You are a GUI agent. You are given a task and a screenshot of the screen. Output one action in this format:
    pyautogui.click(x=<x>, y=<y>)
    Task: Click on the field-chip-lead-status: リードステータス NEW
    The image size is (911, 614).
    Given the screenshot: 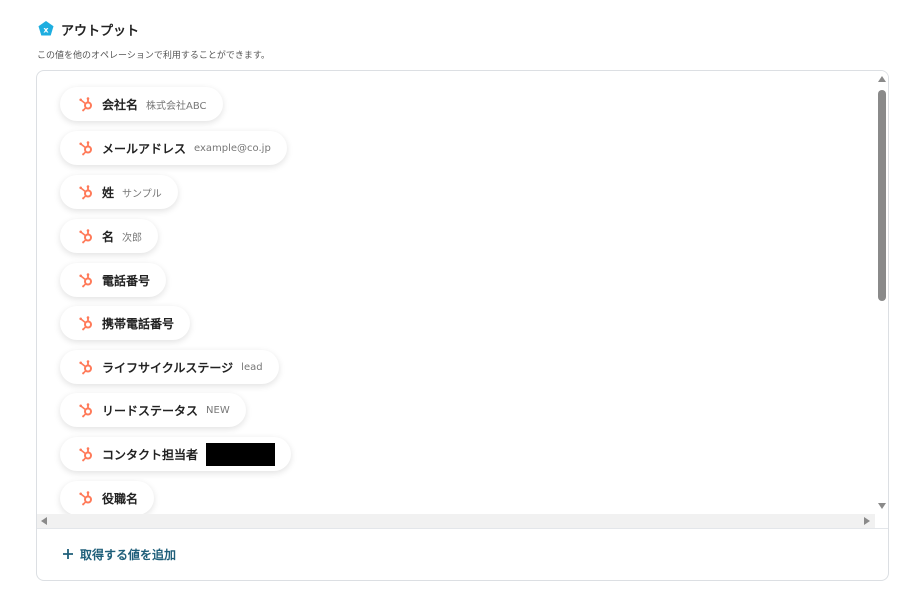 What is the action you would take?
    pyautogui.click(x=153, y=410)
    